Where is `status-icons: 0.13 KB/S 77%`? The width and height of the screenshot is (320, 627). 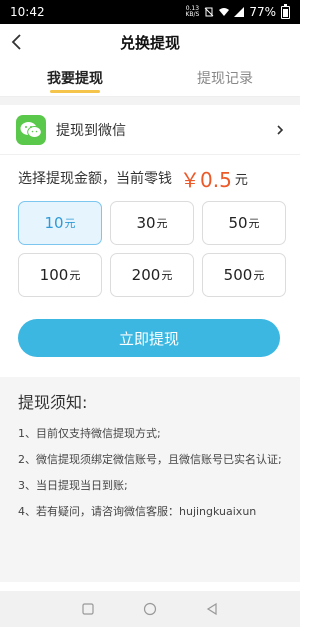
status-icons: 0.13 KB/S 77% is located at coordinates (237, 11).